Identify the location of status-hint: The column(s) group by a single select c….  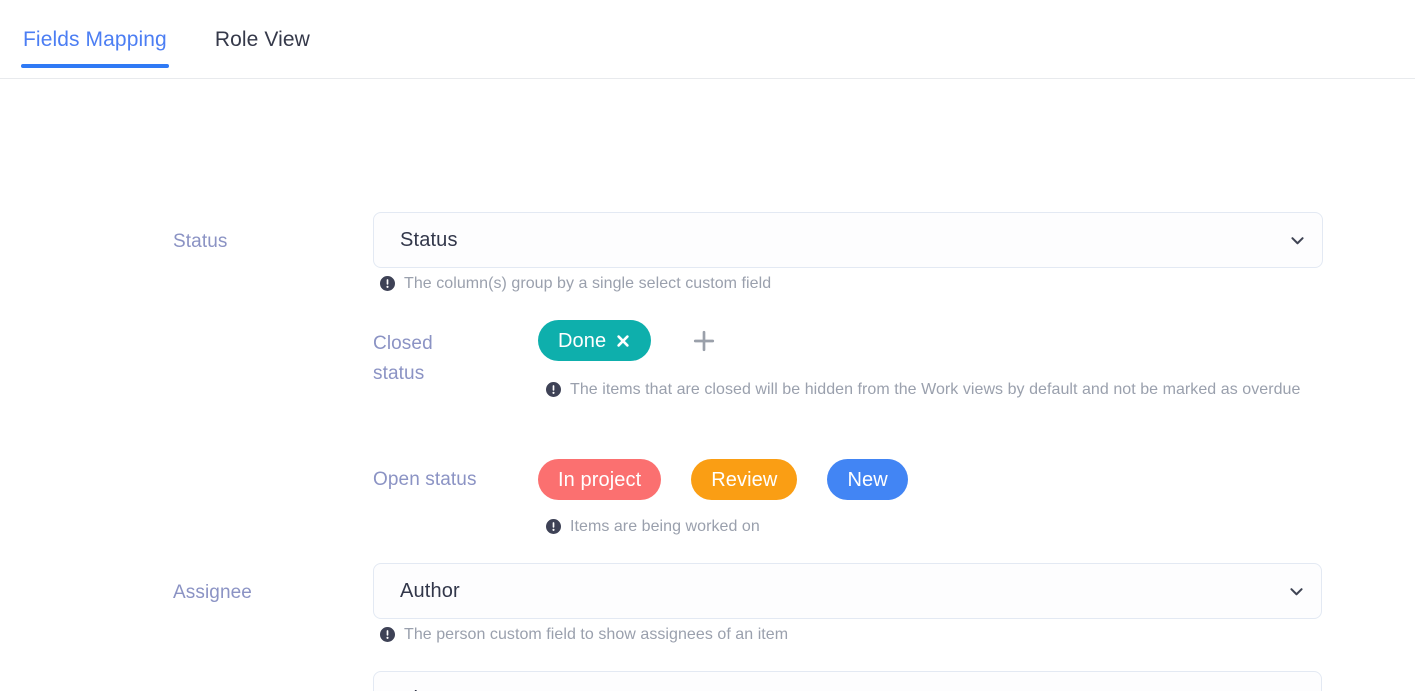
(830, 283).